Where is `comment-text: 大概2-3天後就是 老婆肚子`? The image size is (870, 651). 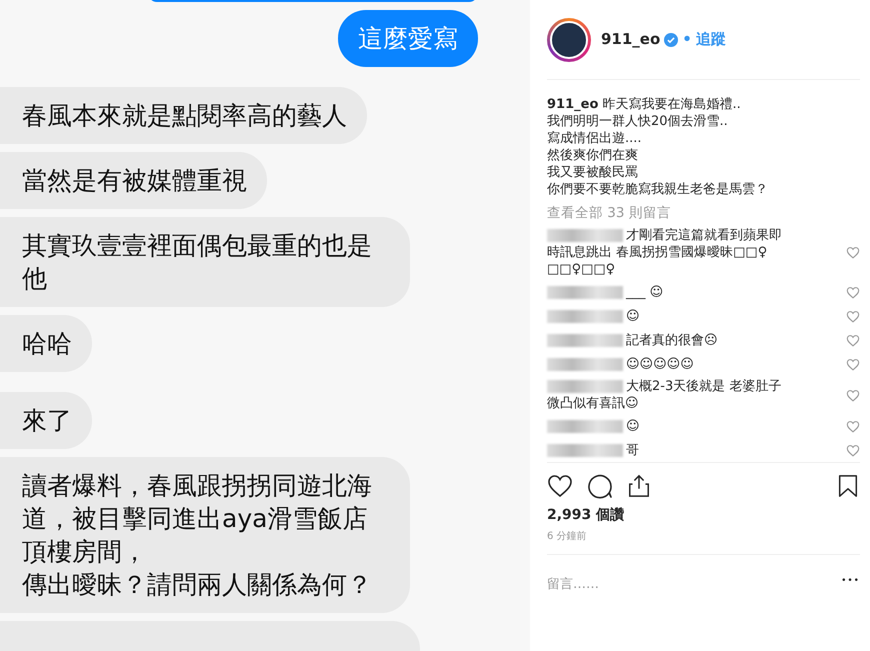
comment-text: 大概2-3天後就是 老婆肚子 is located at coordinates (704, 386).